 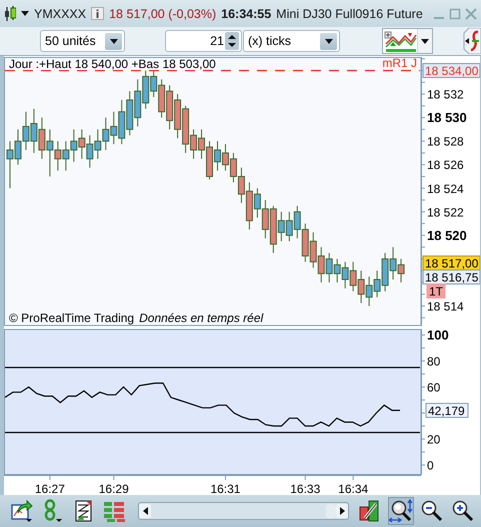 I want to click on scroll-right-icon, so click(x=342, y=511).